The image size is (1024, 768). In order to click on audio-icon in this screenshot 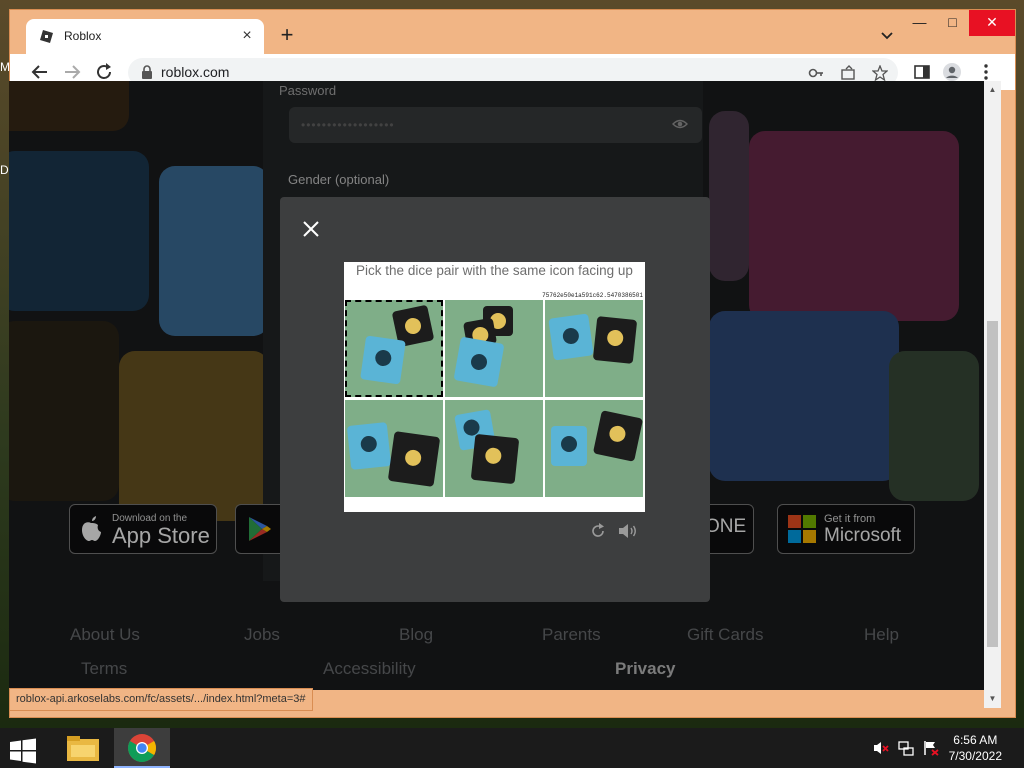, I will do `click(628, 531)`.